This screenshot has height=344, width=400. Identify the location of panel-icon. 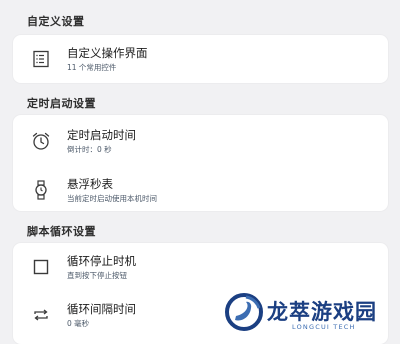
(41, 59).